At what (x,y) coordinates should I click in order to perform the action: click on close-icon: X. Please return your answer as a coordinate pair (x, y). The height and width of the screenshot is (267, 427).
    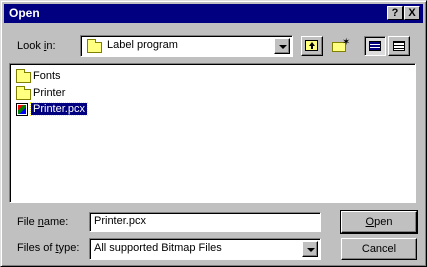
    Looking at the image, I should click on (412, 13).